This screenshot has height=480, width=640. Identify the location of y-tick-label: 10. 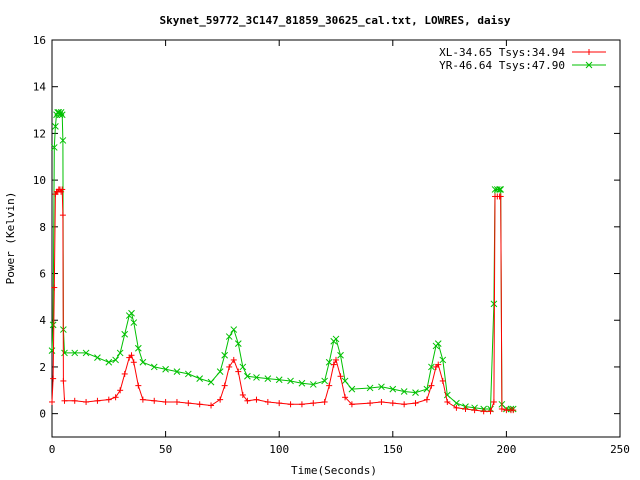
(39, 180).